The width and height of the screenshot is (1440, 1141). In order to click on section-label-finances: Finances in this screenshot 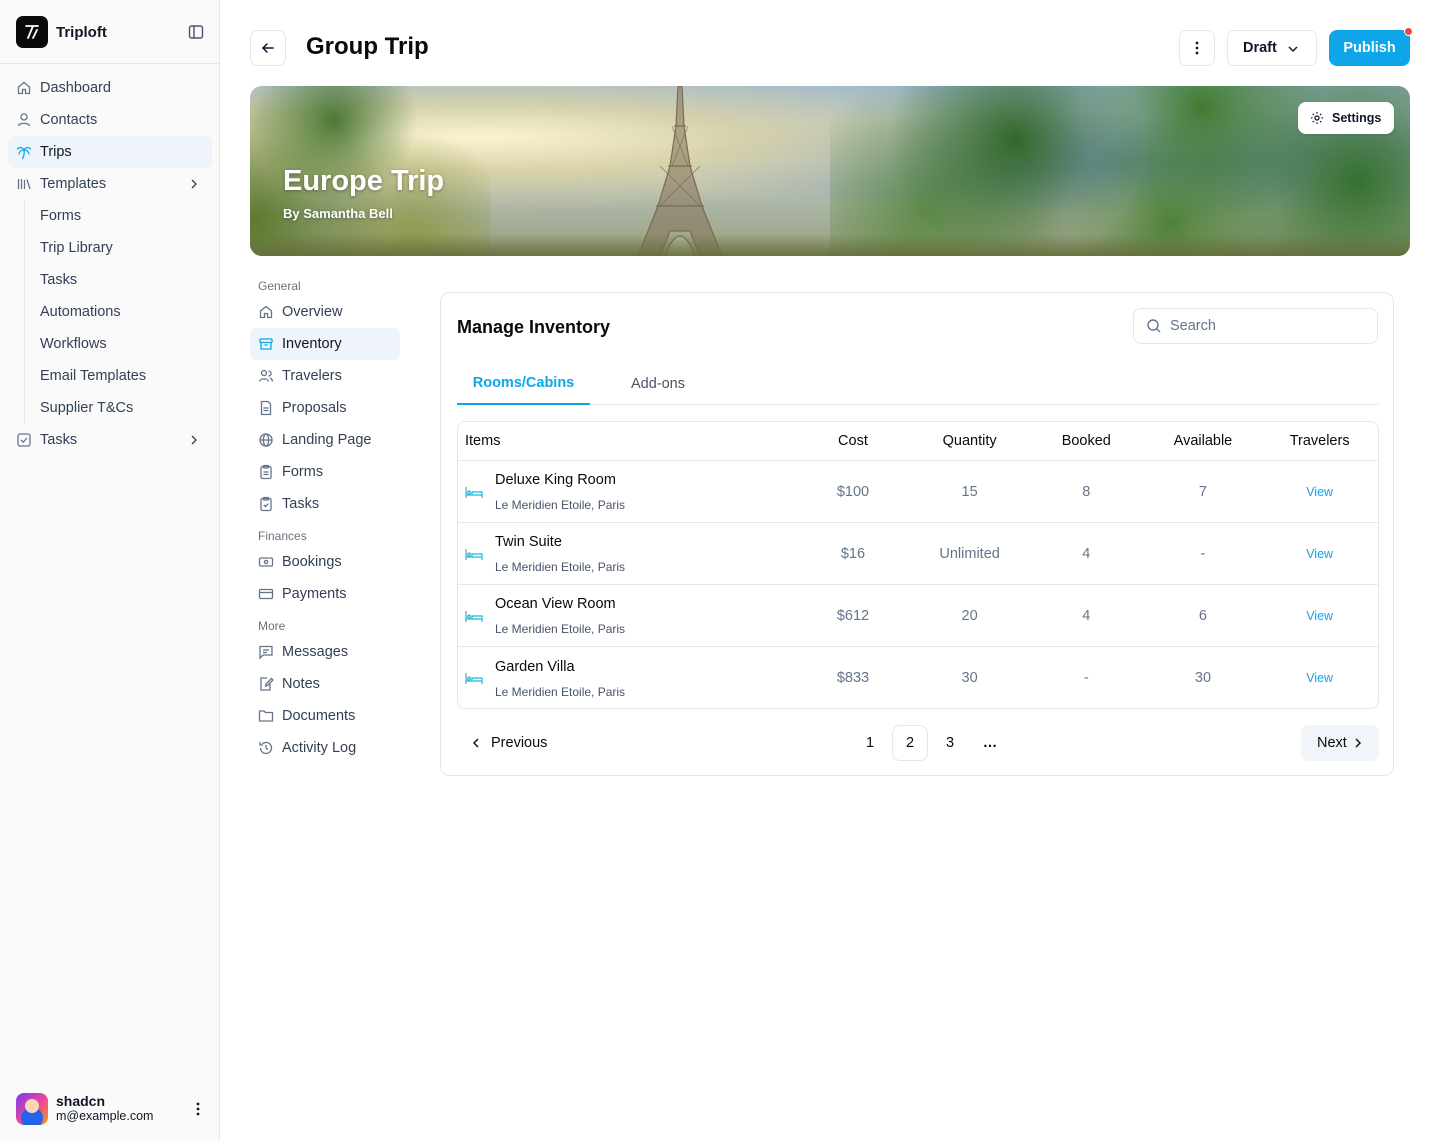, I will do `click(282, 536)`.